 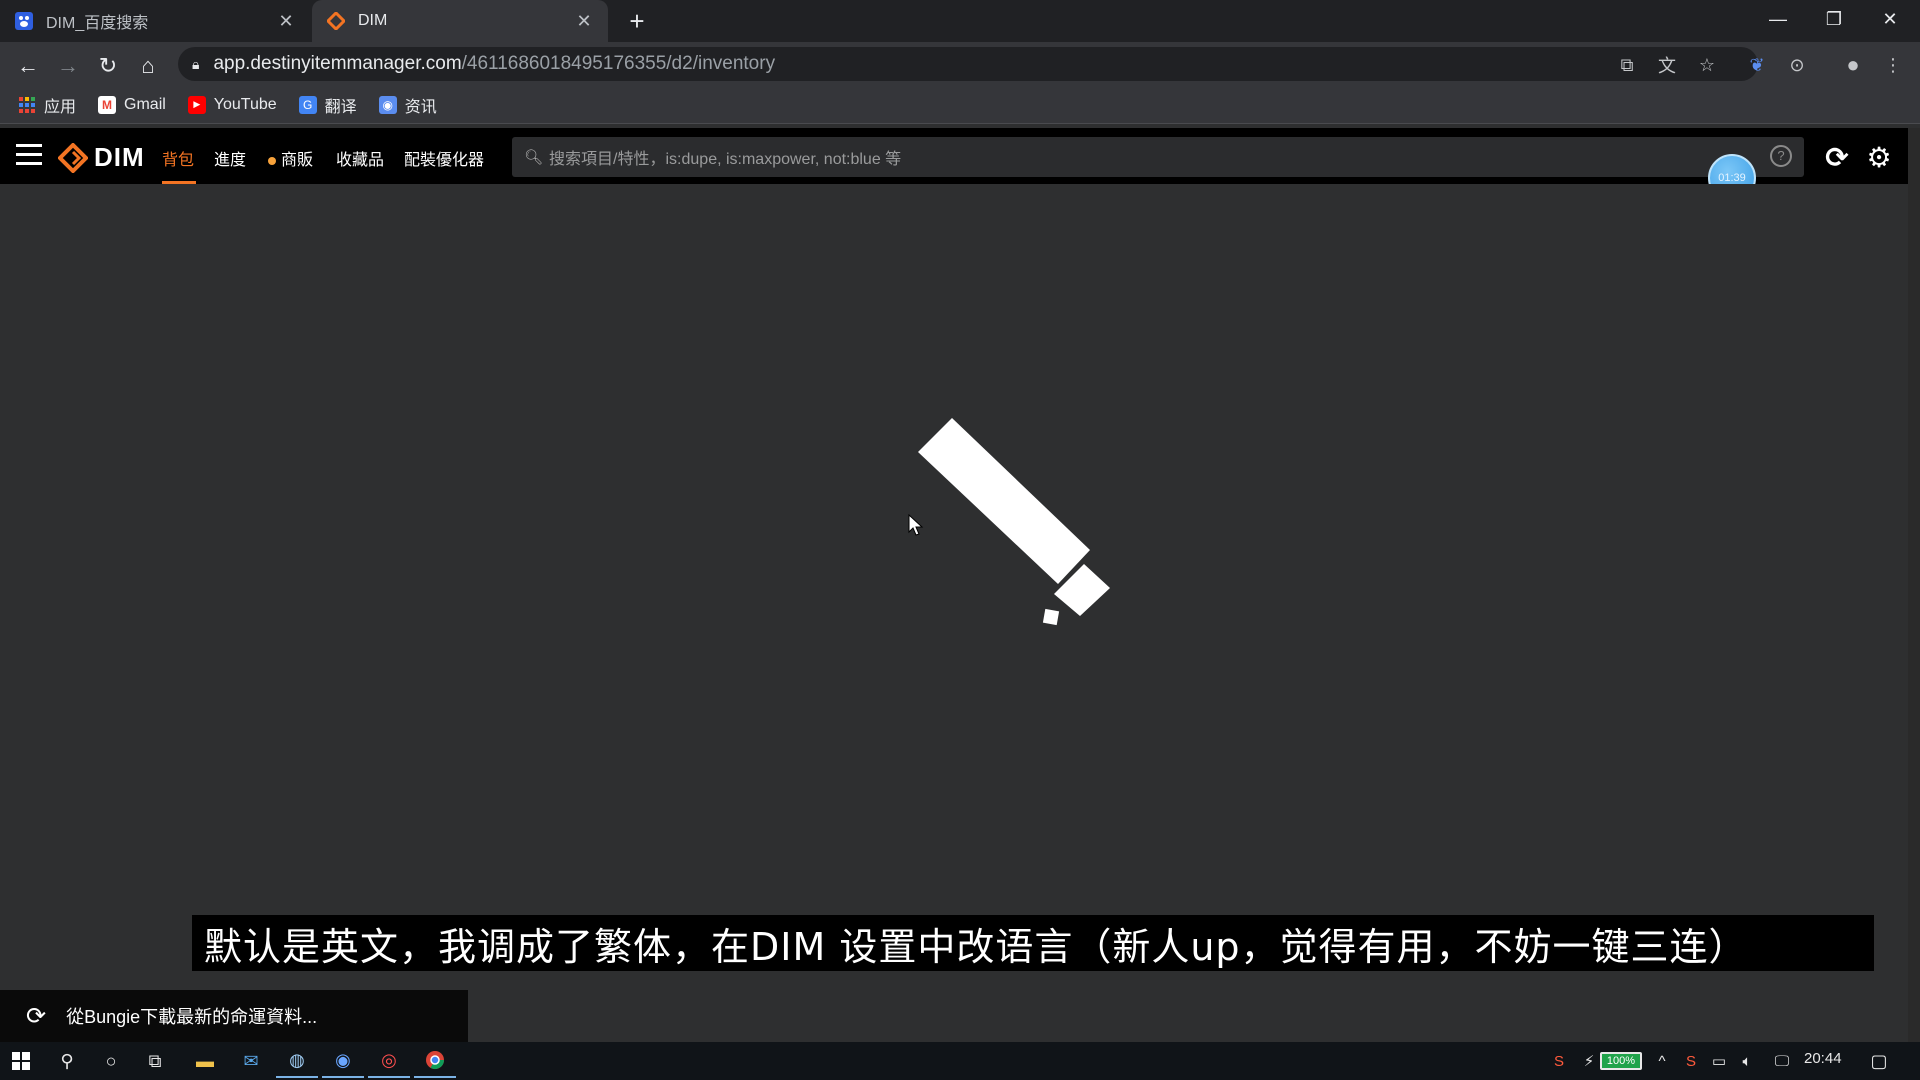 What do you see at coordinates (340, 107) in the screenshot?
I see `bookmark-label: 翻译` at bounding box center [340, 107].